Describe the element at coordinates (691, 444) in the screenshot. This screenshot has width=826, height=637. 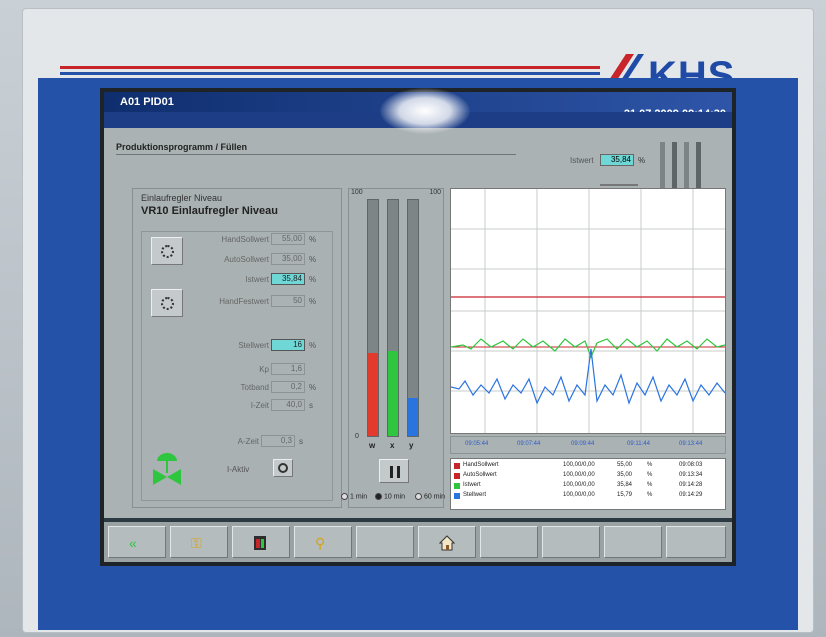
I see `time-tick: 09:13:44` at that location.